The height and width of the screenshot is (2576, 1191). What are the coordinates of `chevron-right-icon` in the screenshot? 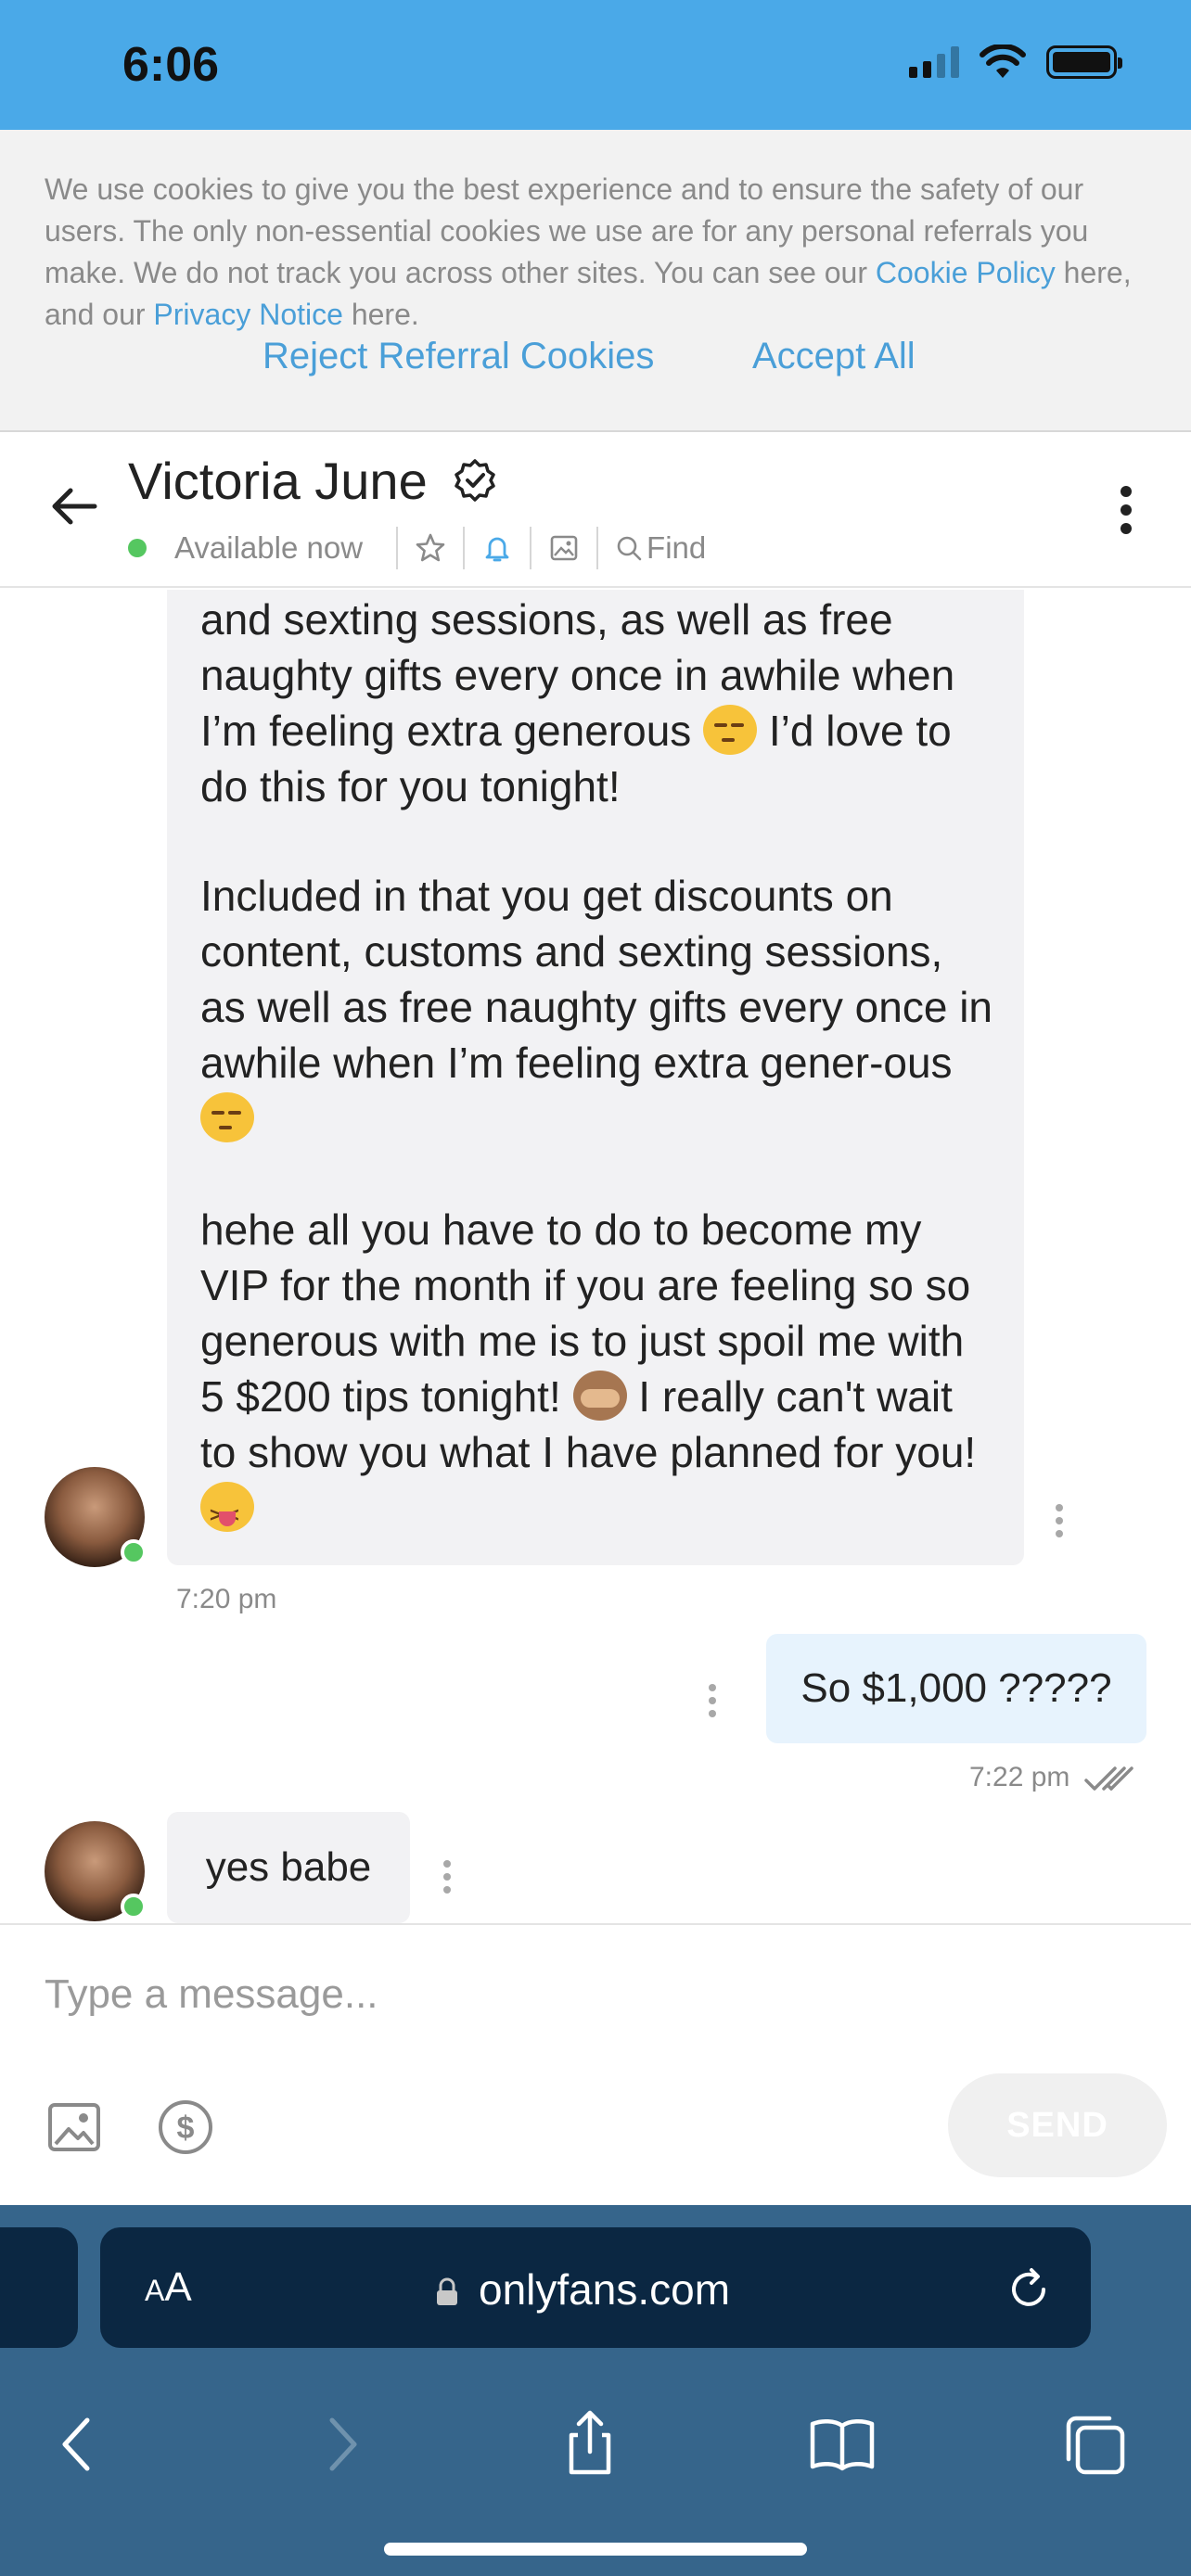 It's located at (339, 2444).